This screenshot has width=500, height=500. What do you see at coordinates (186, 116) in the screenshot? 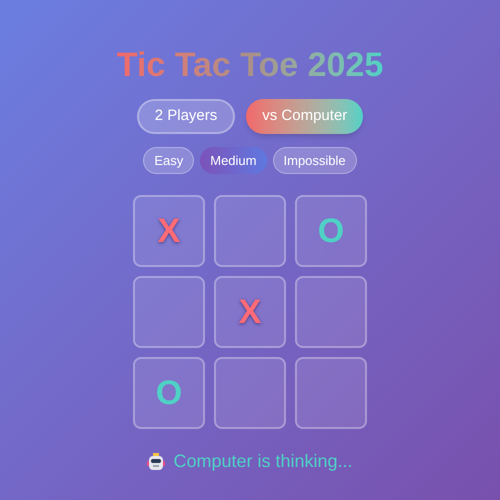
I see `mode-button: 2 Players` at bounding box center [186, 116].